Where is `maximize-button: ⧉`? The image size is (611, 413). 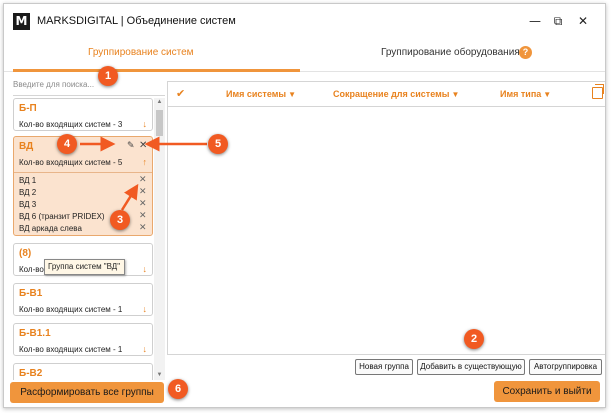 maximize-button: ⧉ is located at coordinates (558, 21).